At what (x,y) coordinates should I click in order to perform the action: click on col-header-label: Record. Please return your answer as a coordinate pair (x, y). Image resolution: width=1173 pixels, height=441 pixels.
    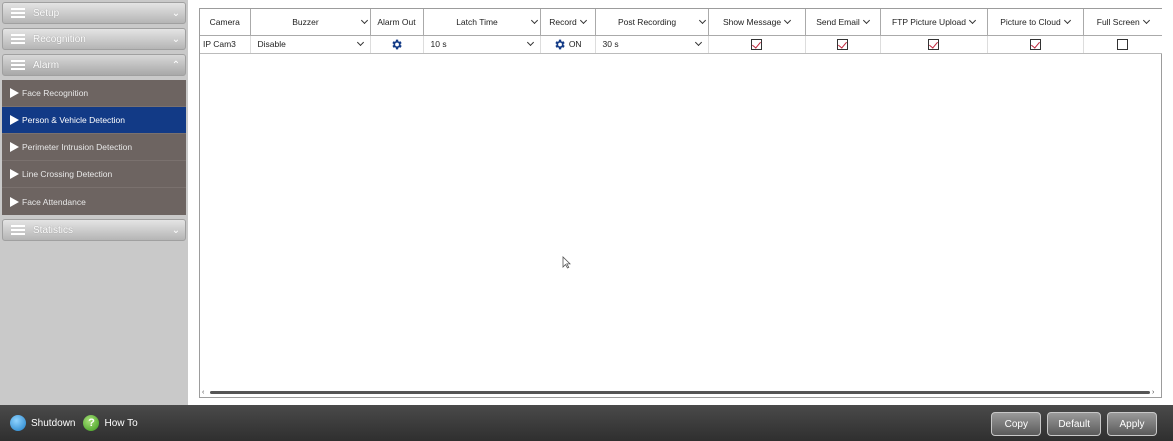
    Looking at the image, I should click on (563, 21).